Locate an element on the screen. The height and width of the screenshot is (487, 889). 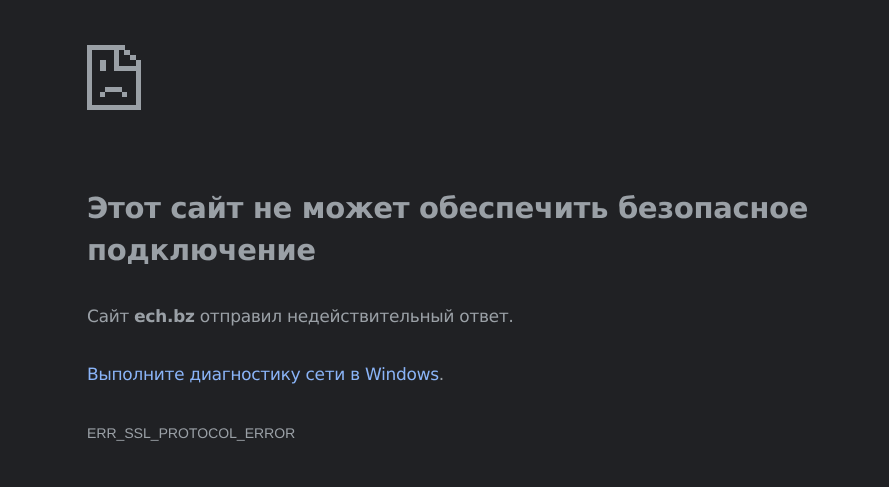
diagnostics-link: Выполните диагностику сети в Windows is located at coordinates (263, 375).